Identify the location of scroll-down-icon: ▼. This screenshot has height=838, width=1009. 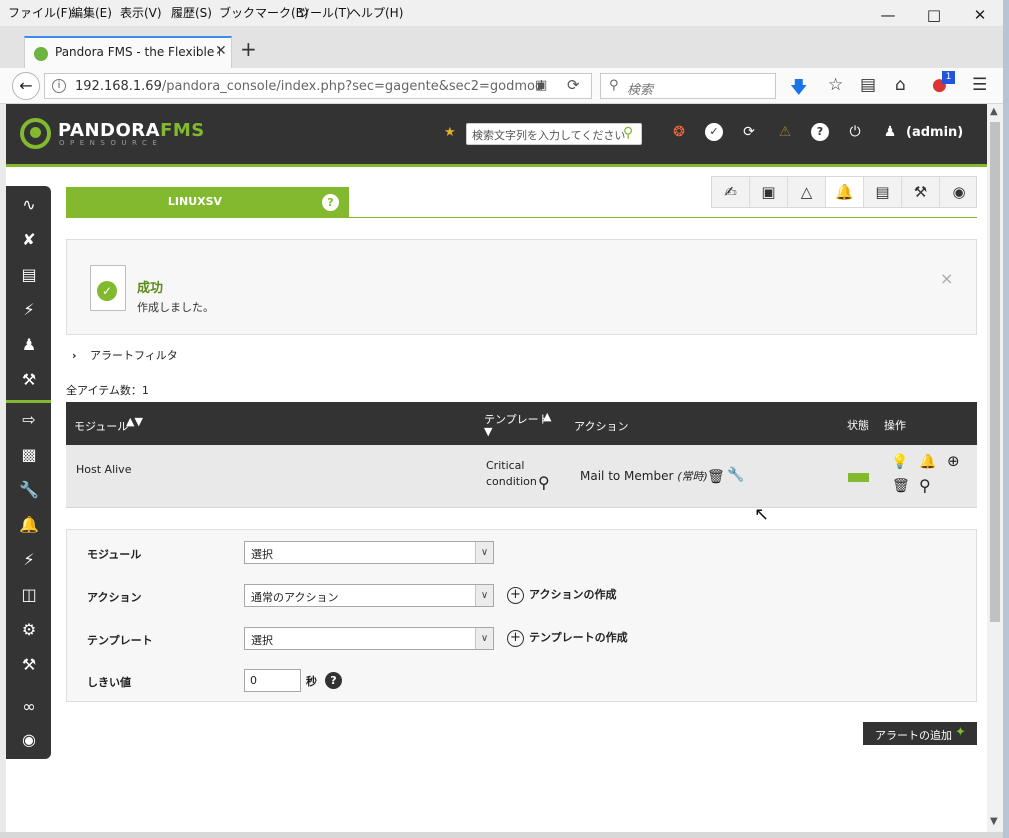
(994, 821).